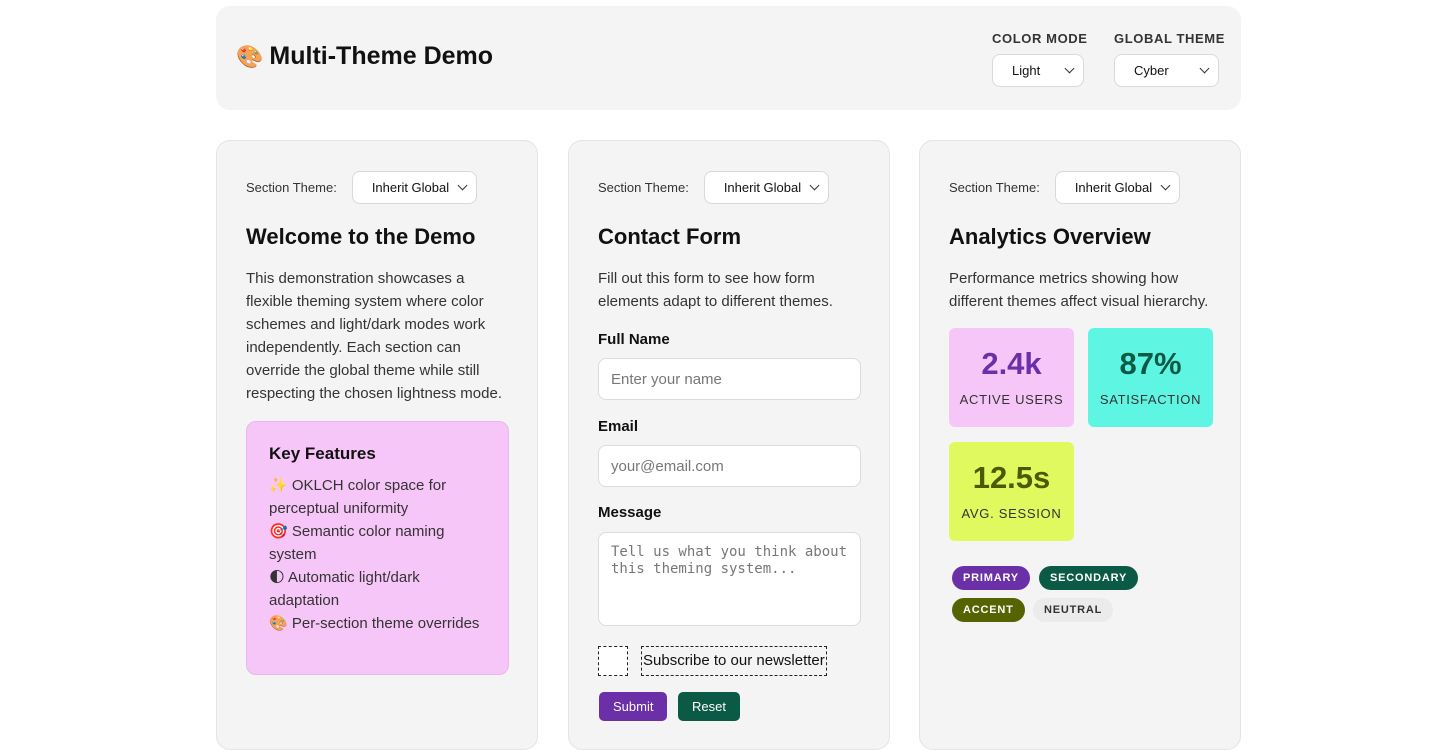 The image size is (1450, 750). What do you see at coordinates (1011, 363) in the screenshot?
I see `stat-value: 2.4k` at bounding box center [1011, 363].